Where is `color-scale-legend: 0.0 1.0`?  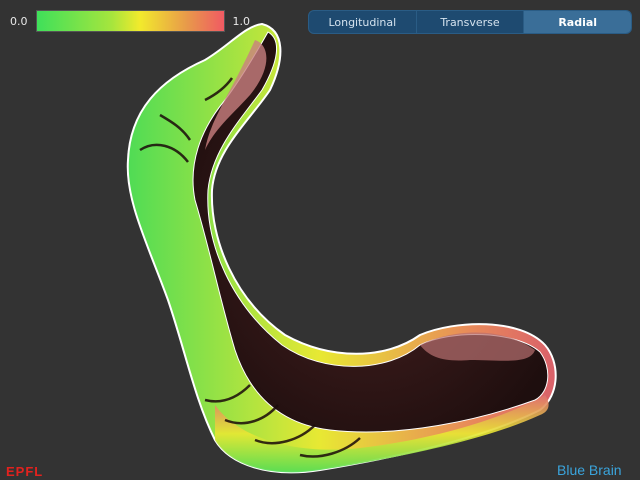
color-scale-legend: 0.0 1.0 is located at coordinates (130, 21).